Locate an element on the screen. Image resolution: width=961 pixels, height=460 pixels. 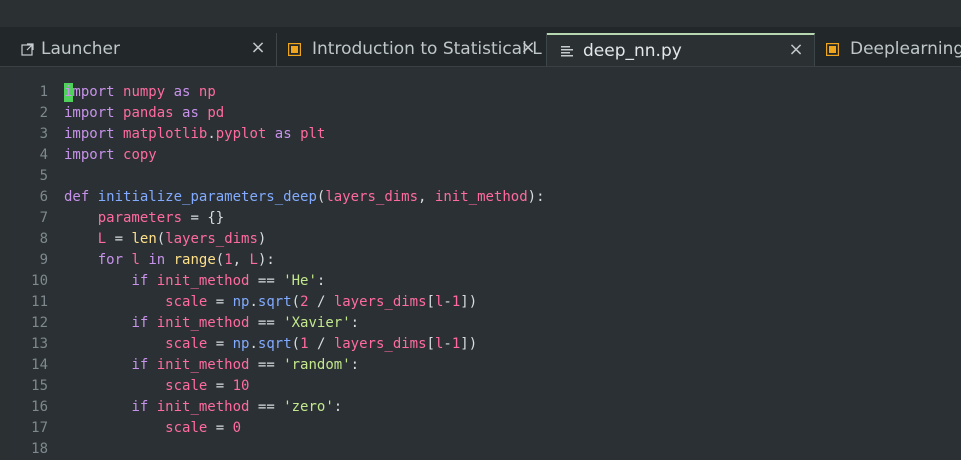
tab-introduction-statistical: Introduction to Statistical L × is located at coordinates (412, 49).